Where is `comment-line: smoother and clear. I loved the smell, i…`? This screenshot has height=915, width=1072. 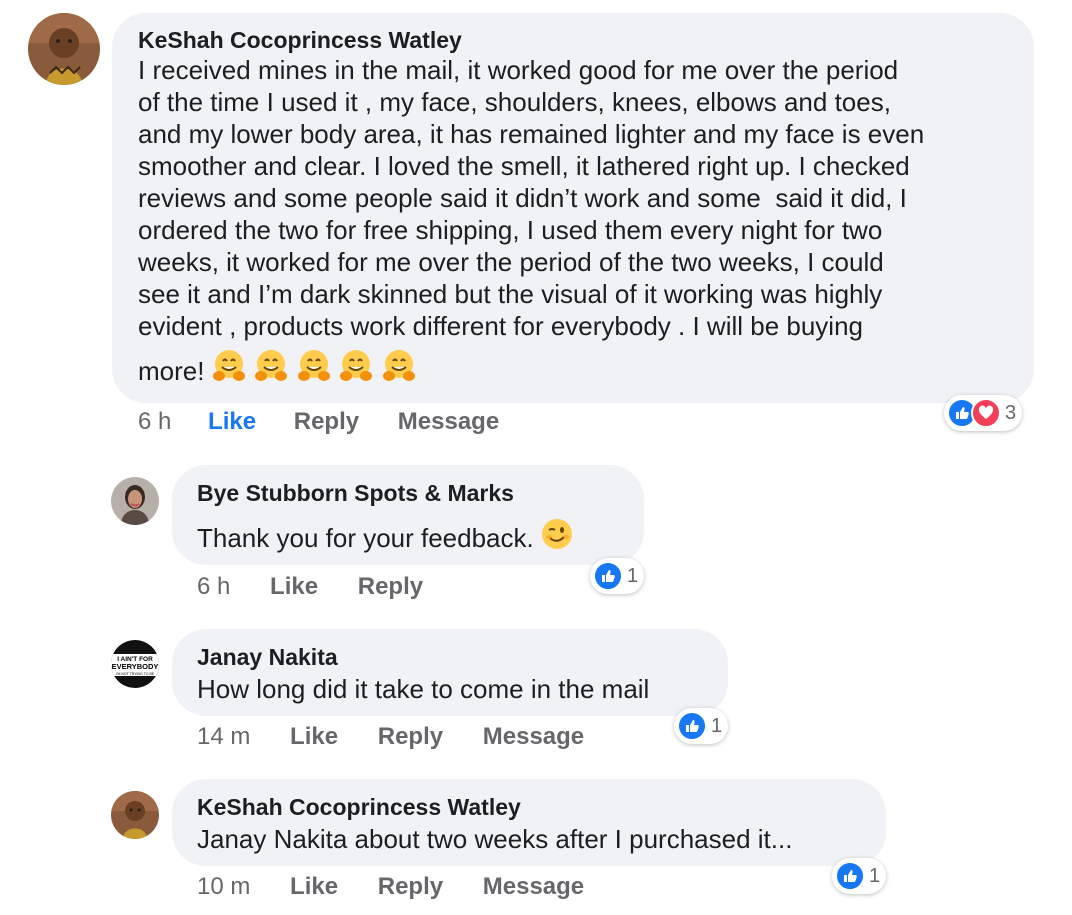 comment-line: smoother and clear. I loved the smell, i… is located at coordinates (524, 166).